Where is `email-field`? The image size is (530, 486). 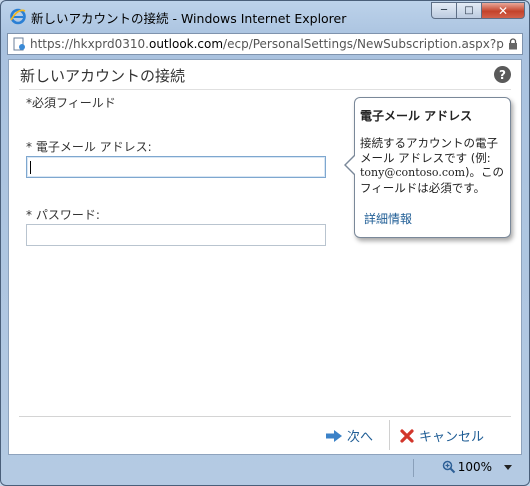 email-field is located at coordinates (176, 167).